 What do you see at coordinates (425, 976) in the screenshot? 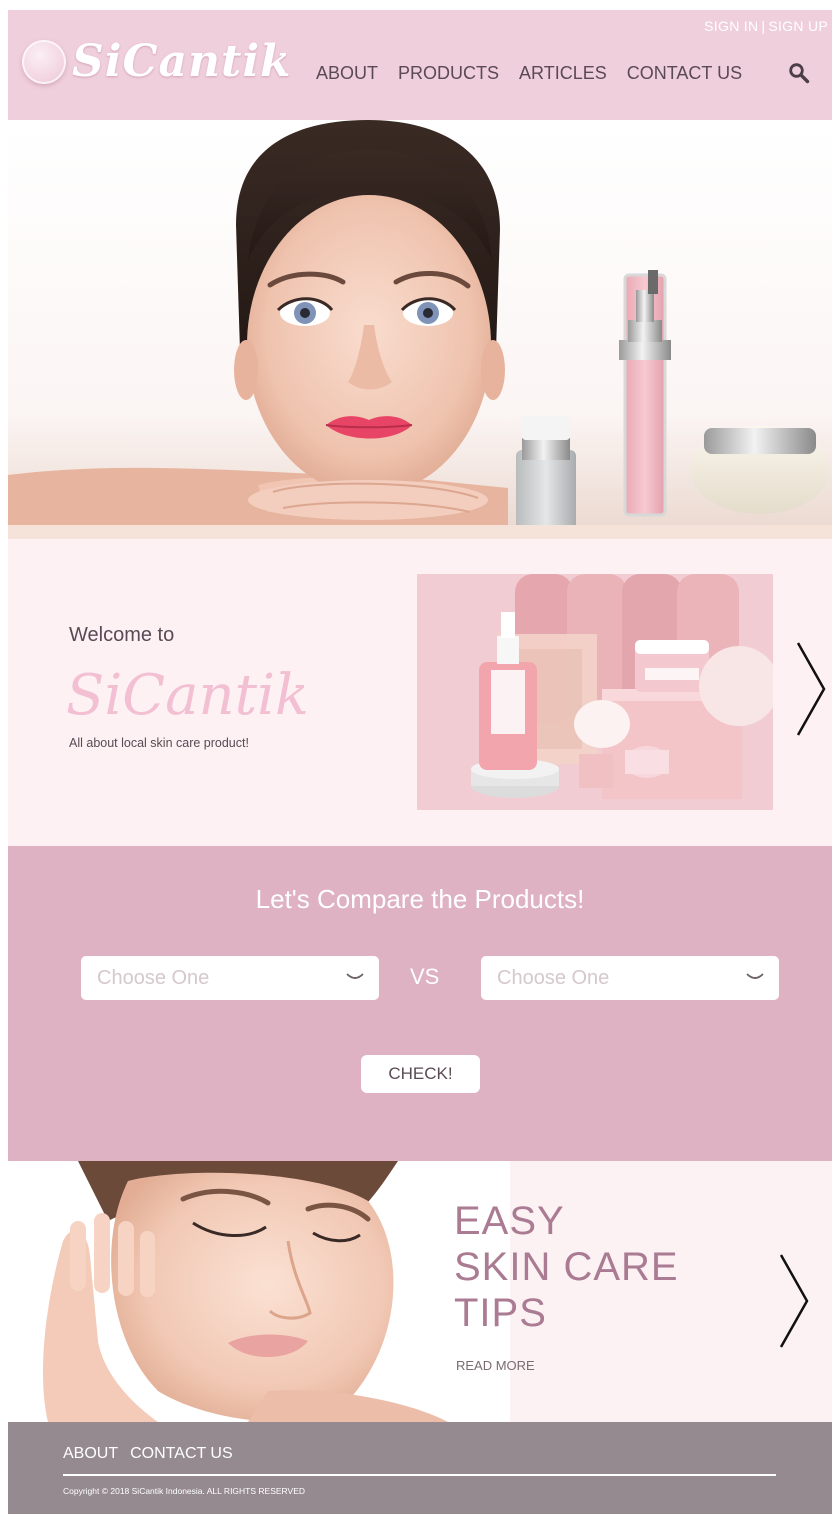
I see `vs-label: VS` at bounding box center [425, 976].